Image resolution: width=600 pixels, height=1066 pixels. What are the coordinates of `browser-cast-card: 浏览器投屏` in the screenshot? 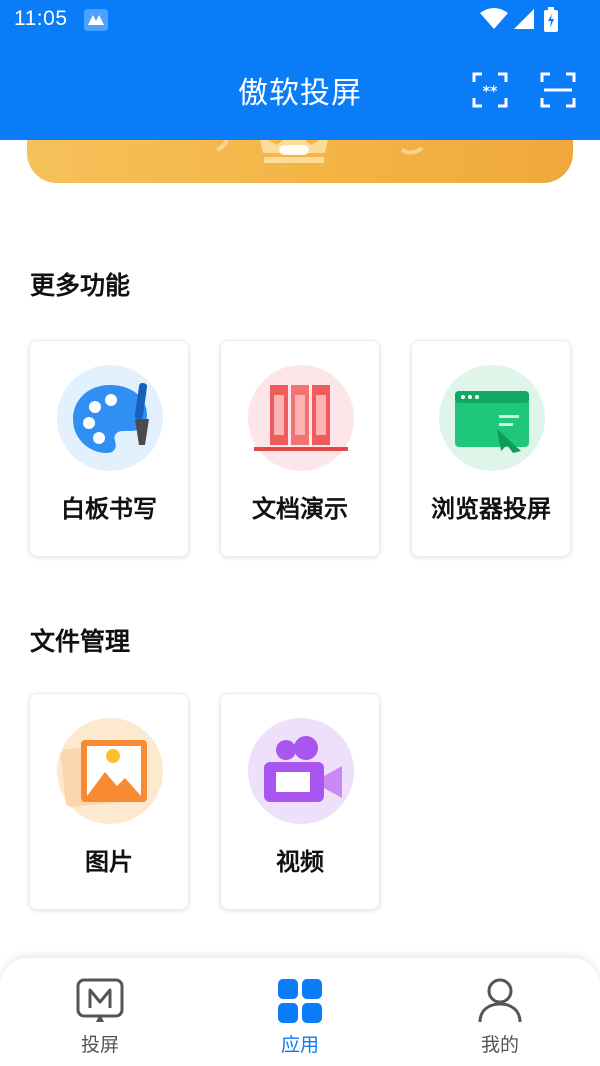 It's located at (491, 448).